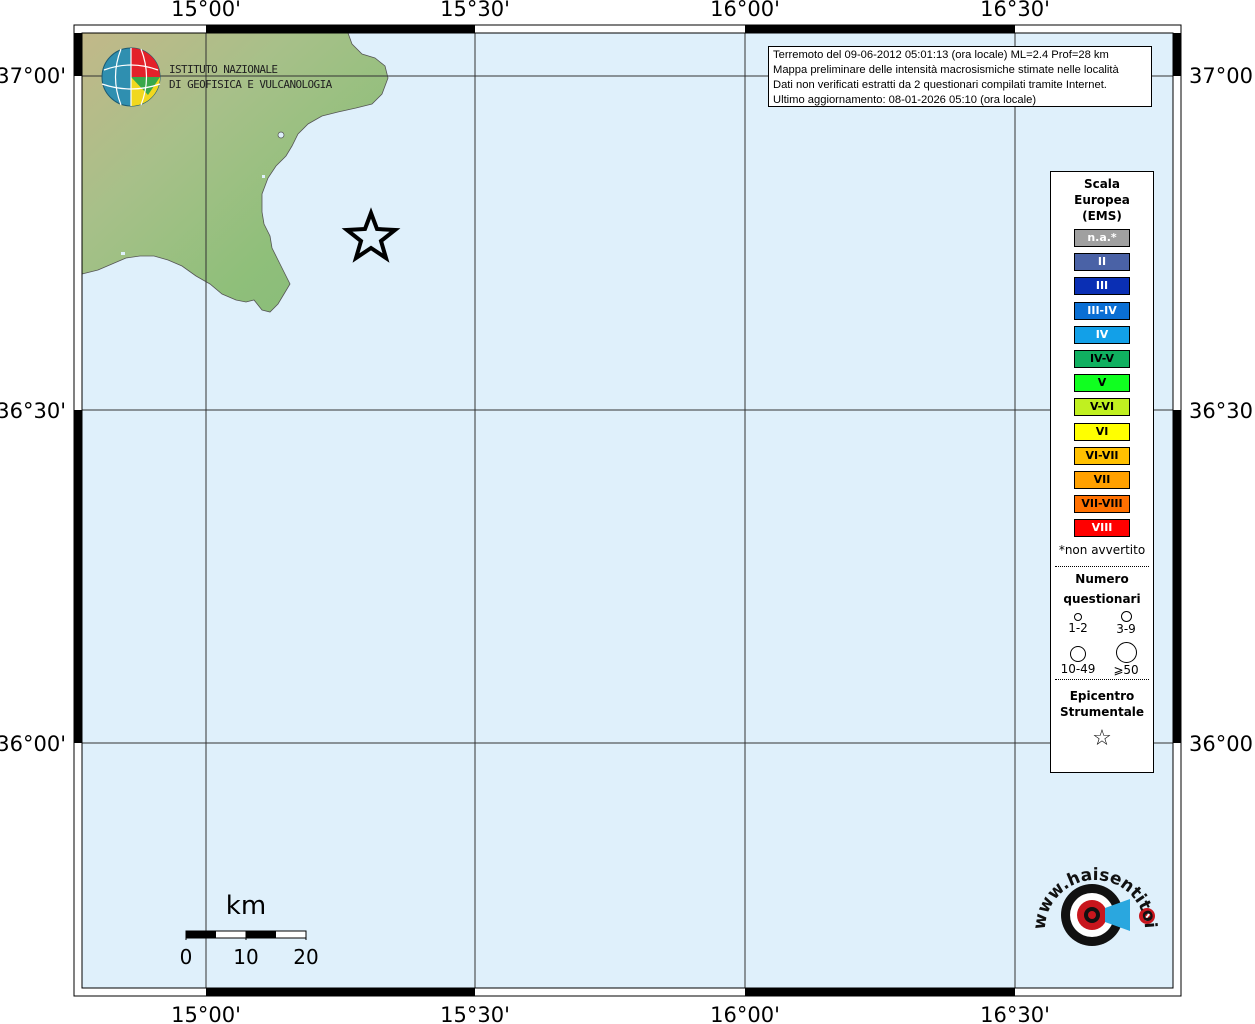 This screenshot has width=1255, height=1024. I want to click on legend-intensity-item: V, so click(1102, 383).